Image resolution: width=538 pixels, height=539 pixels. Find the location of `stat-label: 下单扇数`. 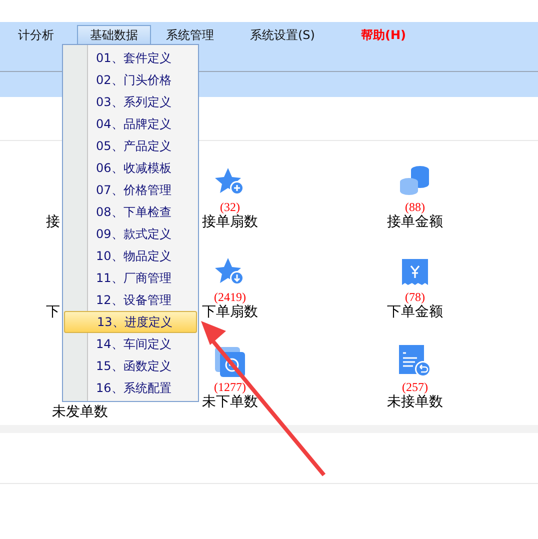

stat-label: 下单扇数 is located at coordinates (230, 312).